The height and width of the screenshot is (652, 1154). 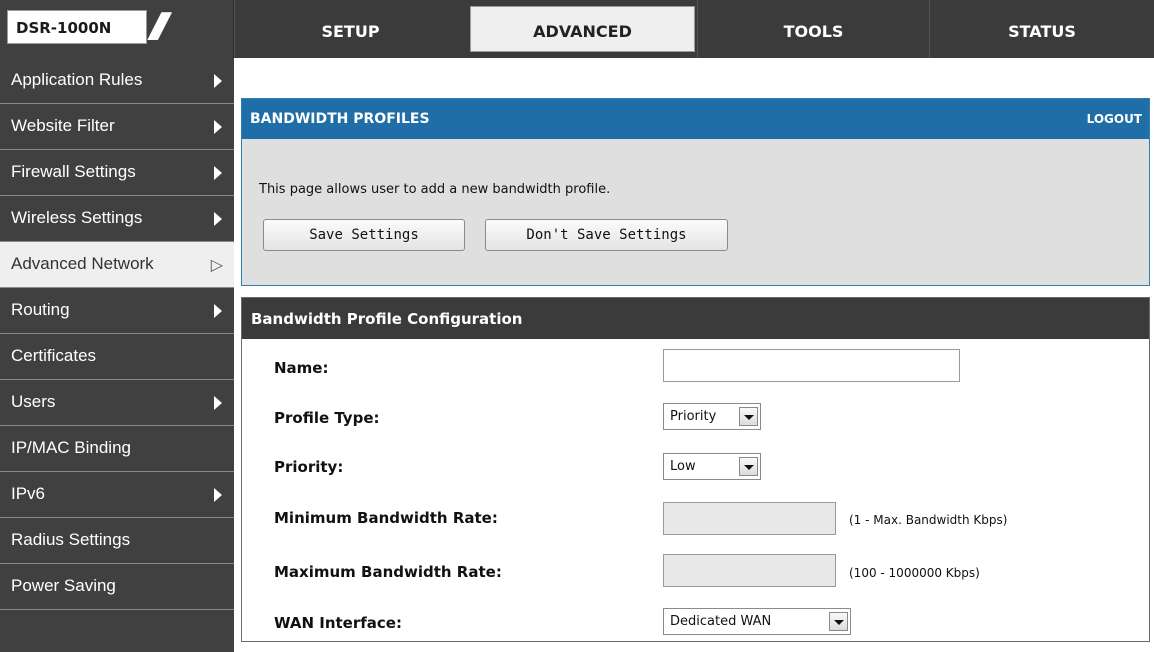 What do you see at coordinates (350, 29) in the screenshot?
I see `tab-setup: SETUP` at bounding box center [350, 29].